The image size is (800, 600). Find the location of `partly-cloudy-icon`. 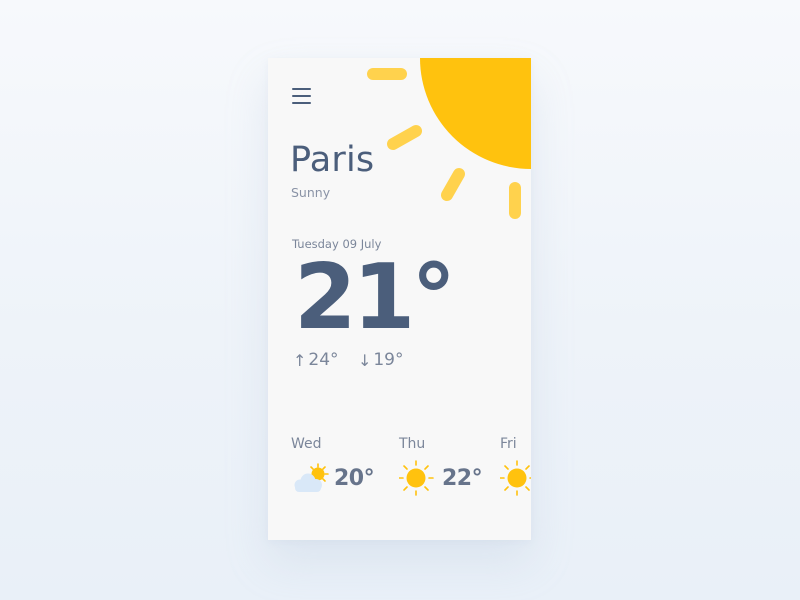

partly-cloudy-icon is located at coordinates (311, 477).